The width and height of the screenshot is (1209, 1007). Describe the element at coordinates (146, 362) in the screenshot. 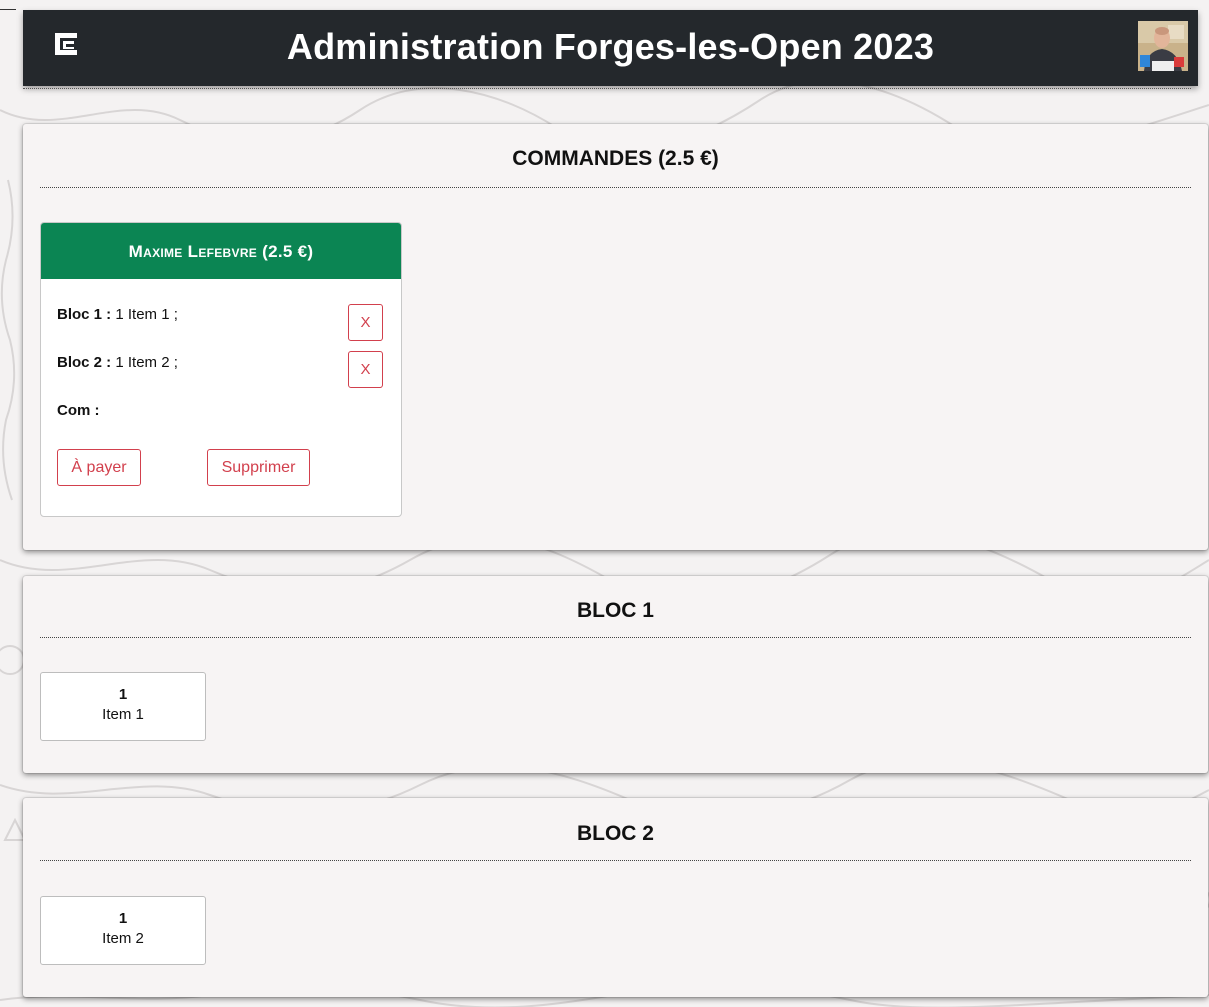

I see `order-line-value: 1 Item 2 ;` at that location.